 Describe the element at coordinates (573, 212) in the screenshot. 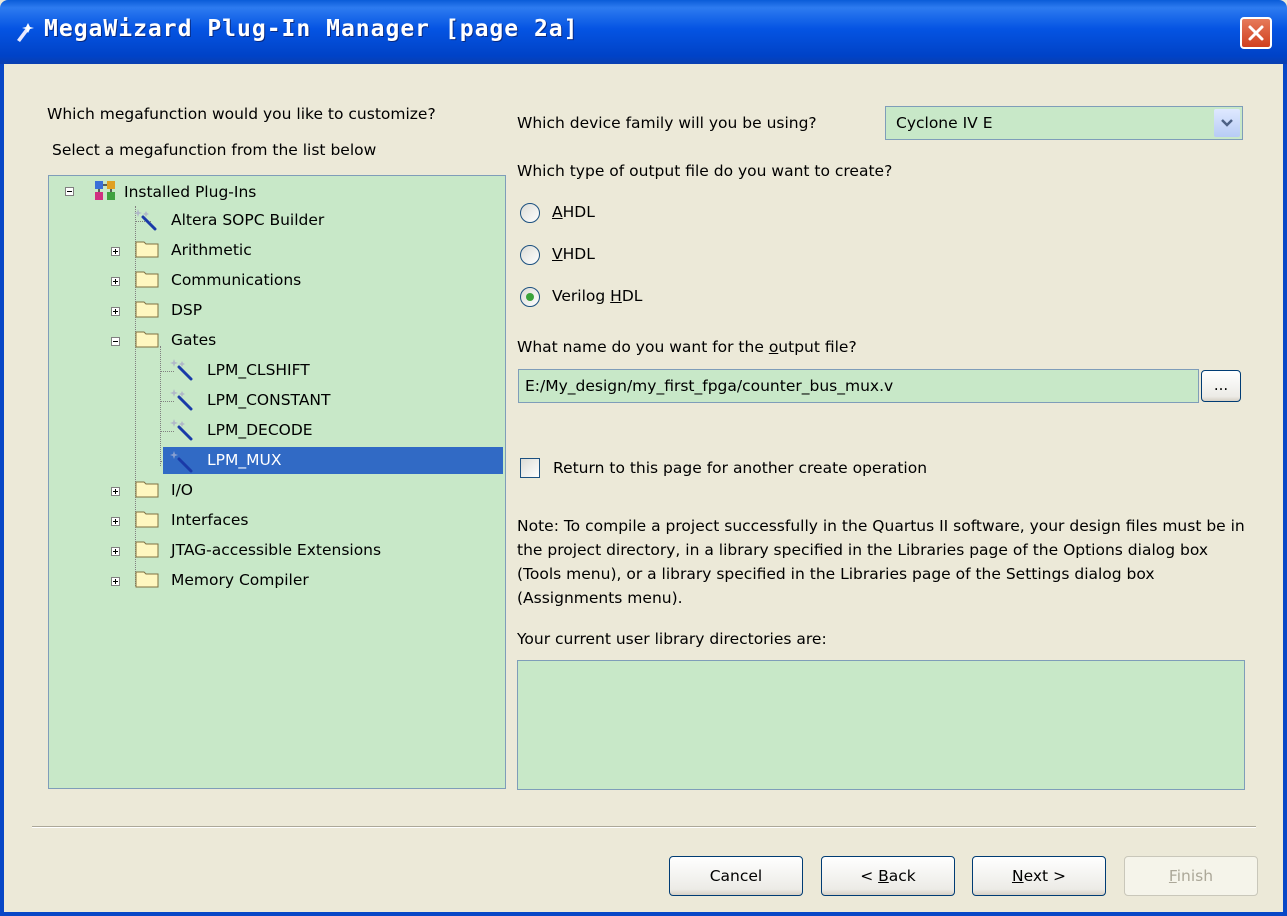

I see `ahdl-label: AHDL` at that location.